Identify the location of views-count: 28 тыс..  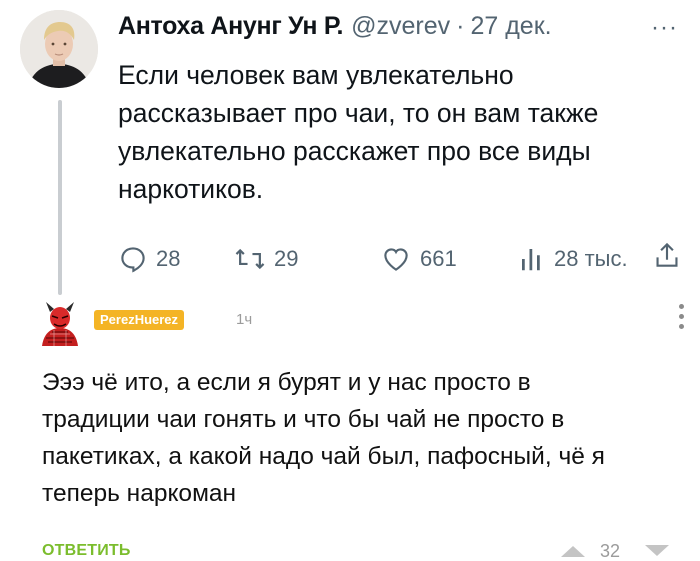
(591, 258).